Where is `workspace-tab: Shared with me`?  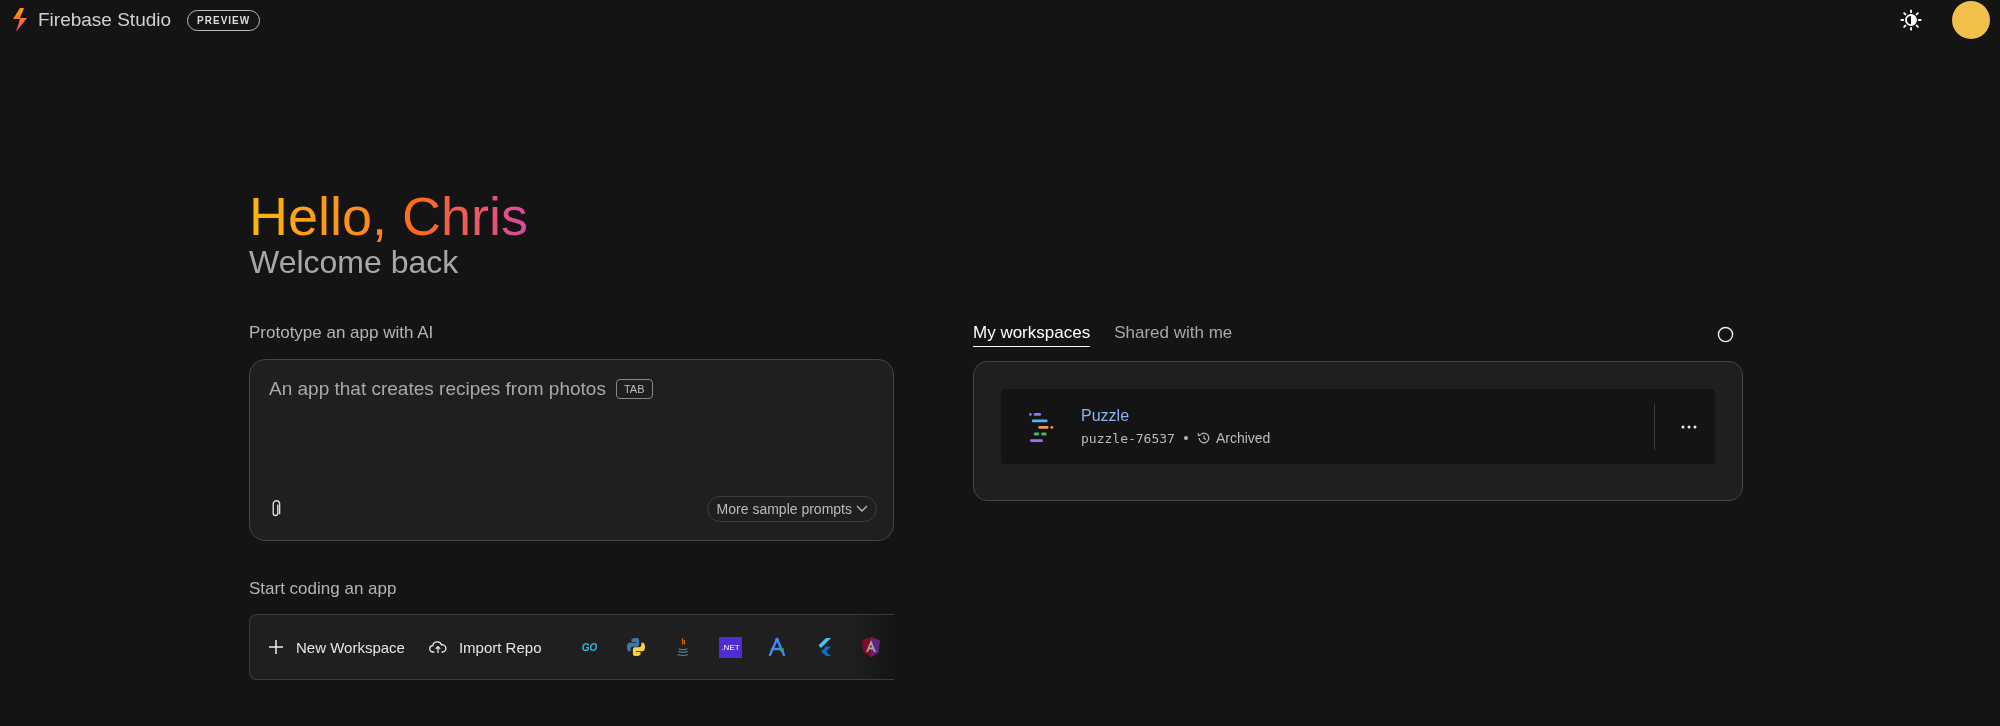
workspace-tab: Shared with me is located at coordinates (1173, 335).